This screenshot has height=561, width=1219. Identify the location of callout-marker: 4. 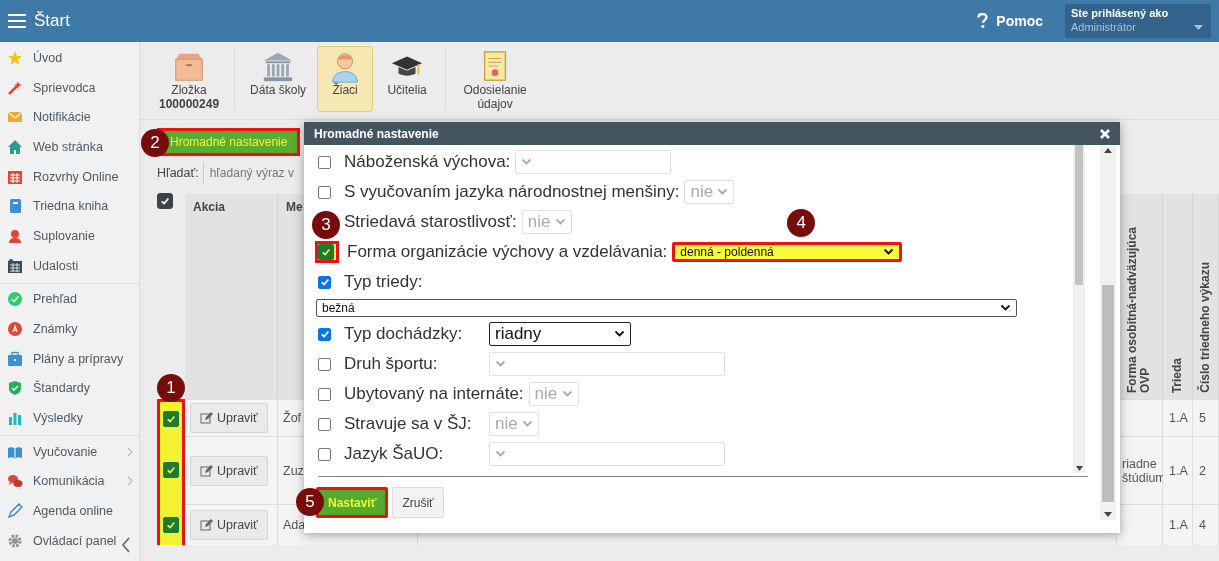
(801, 223).